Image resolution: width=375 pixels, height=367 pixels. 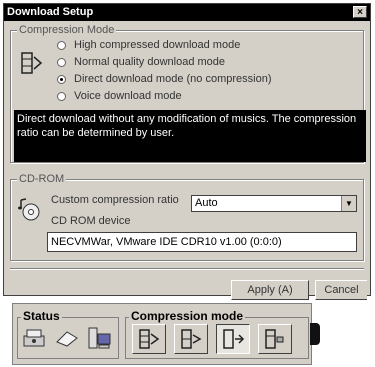 What do you see at coordinates (115, 200) in the screenshot?
I see `ratio-label: Custom compression ratio` at bounding box center [115, 200].